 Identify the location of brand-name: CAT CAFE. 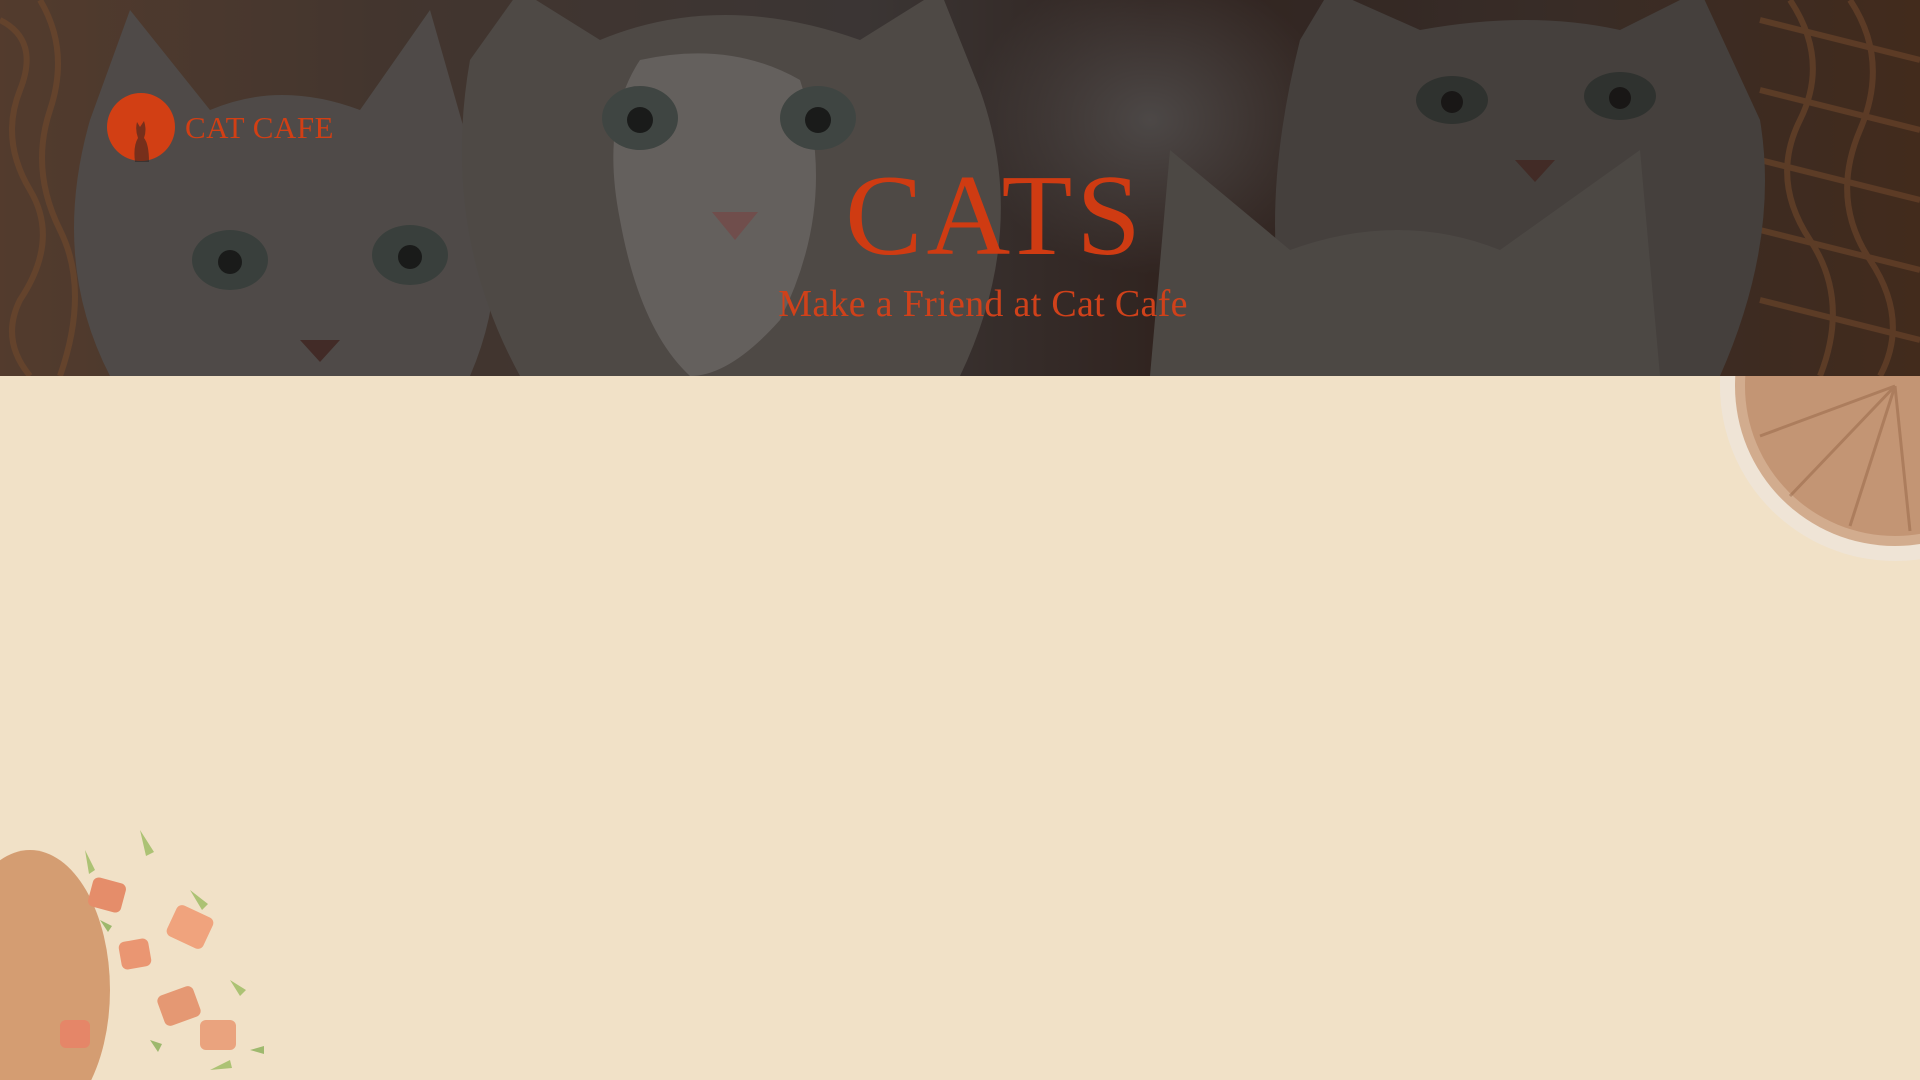
(259, 127).